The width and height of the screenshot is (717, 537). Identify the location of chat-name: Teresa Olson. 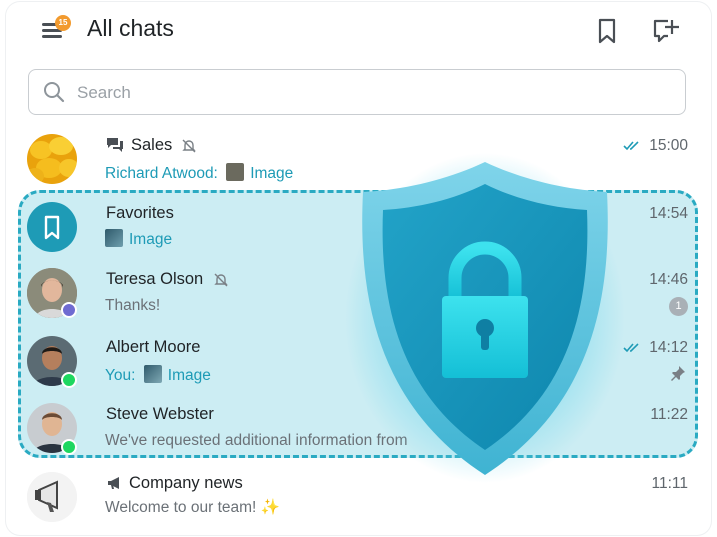
(155, 279).